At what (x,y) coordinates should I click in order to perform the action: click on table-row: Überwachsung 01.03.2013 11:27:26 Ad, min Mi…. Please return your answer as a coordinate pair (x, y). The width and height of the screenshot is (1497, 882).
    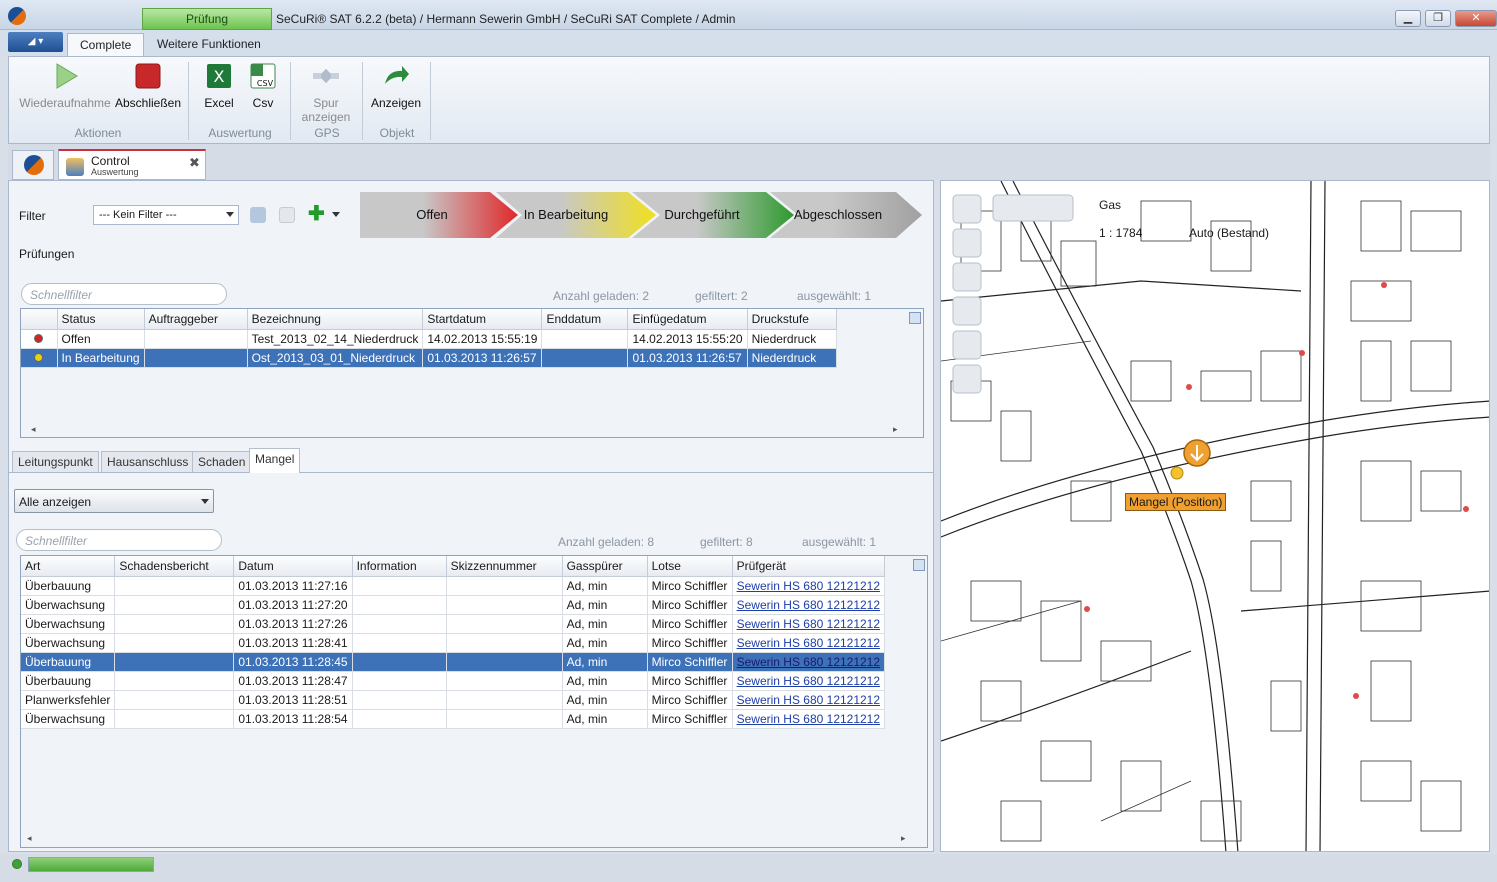
    Looking at the image, I should click on (453, 624).